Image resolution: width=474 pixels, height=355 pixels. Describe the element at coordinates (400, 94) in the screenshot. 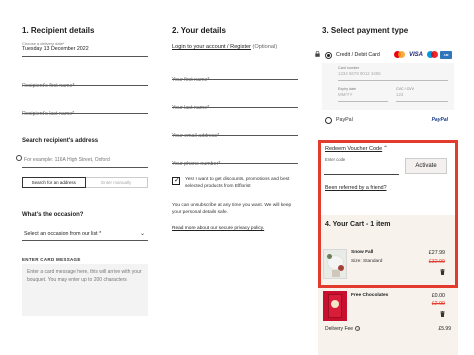

I see `cvc-placeholder: 123` at that location.